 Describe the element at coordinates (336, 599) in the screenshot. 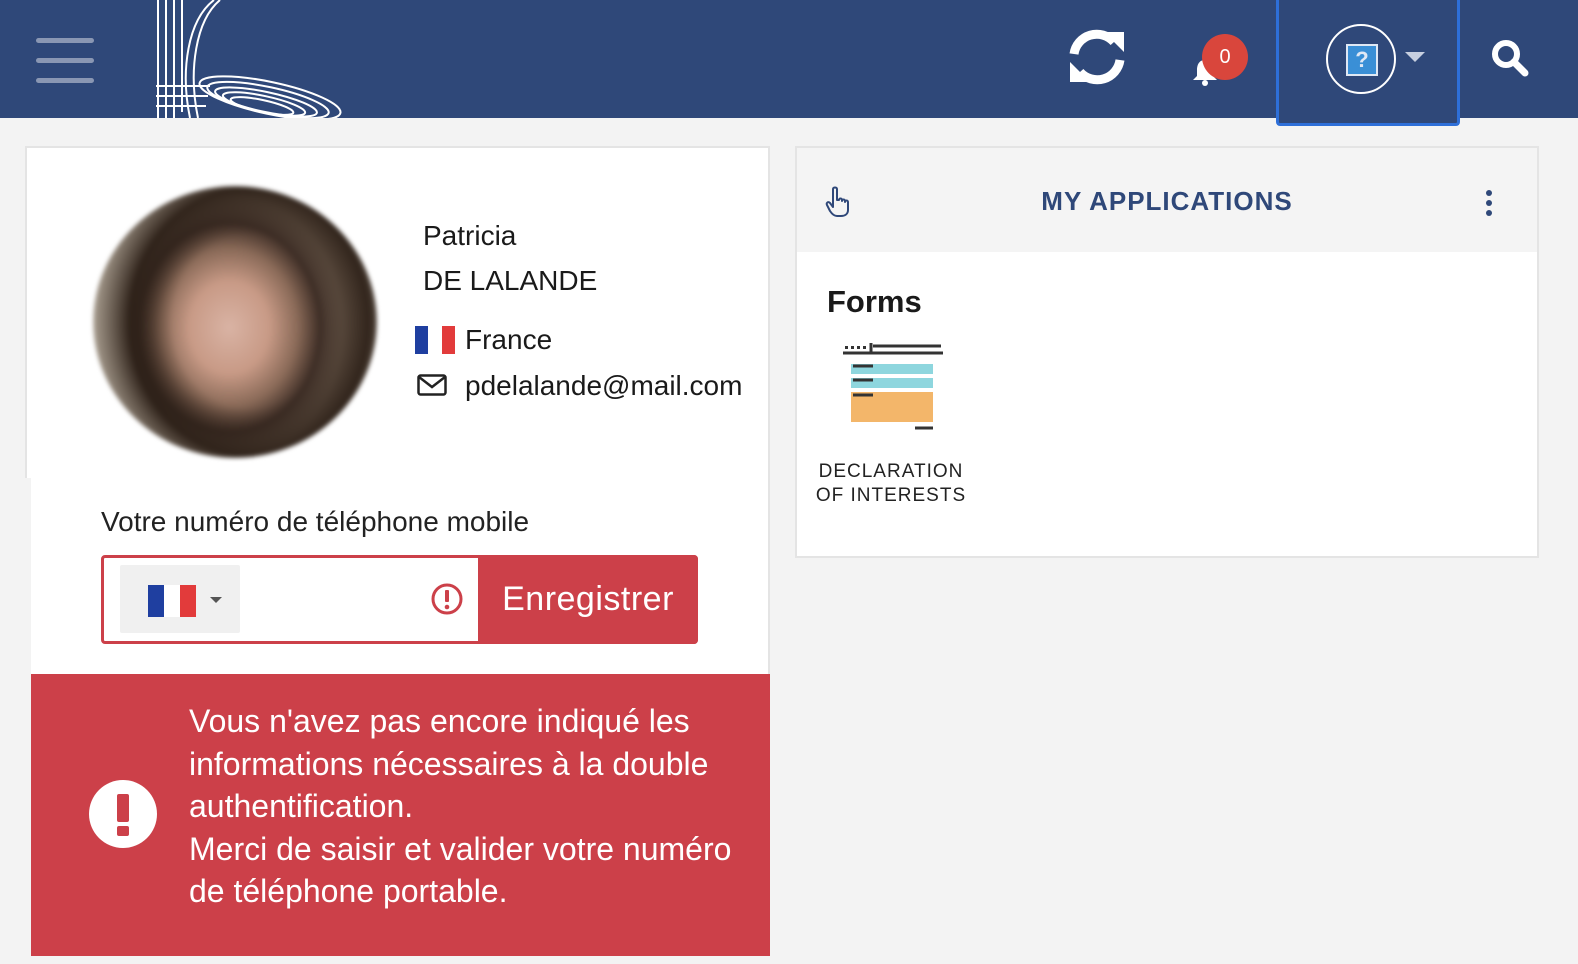

I see `phone-input` at that location.